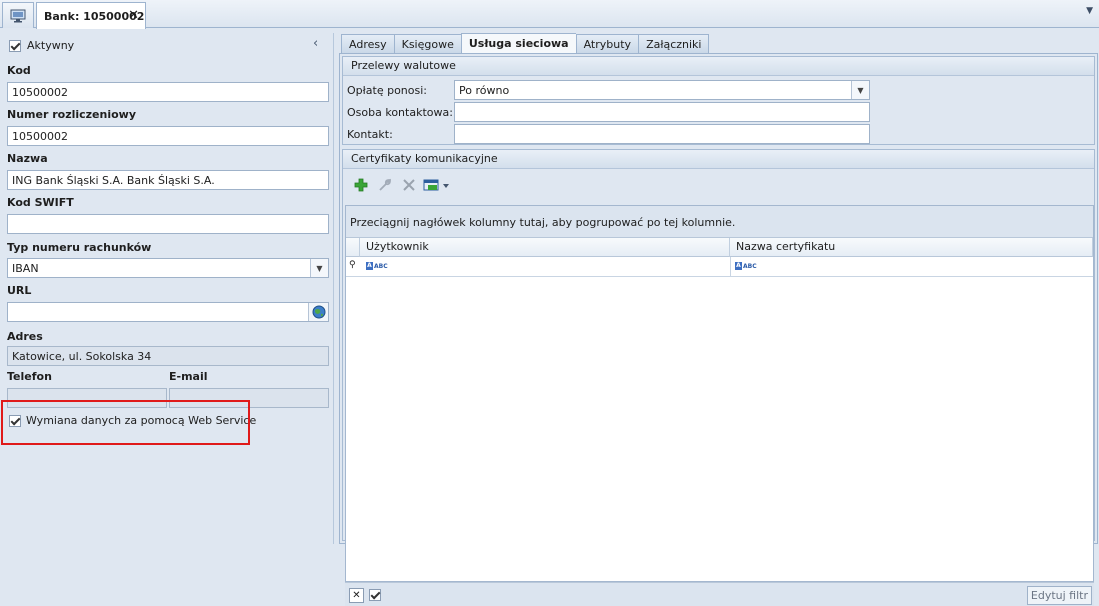  I want to click on kontakt-input, so click(662, 134).